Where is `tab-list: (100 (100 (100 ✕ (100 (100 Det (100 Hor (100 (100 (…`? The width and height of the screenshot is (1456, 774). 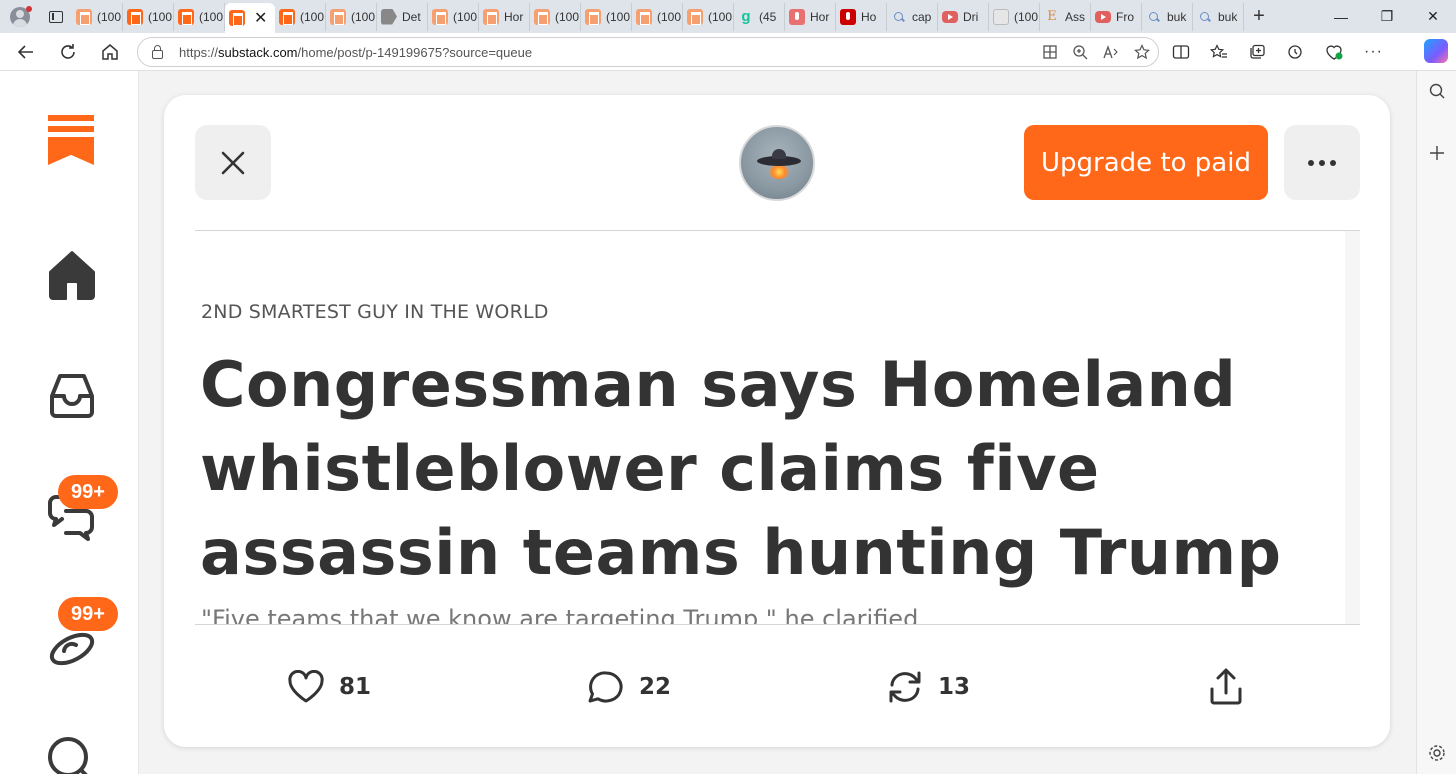 tab-list: (100 (100 (100 ✕ (100 (100 Det (100 Hor (100 (100 (… is located at coordinates (658, 16).